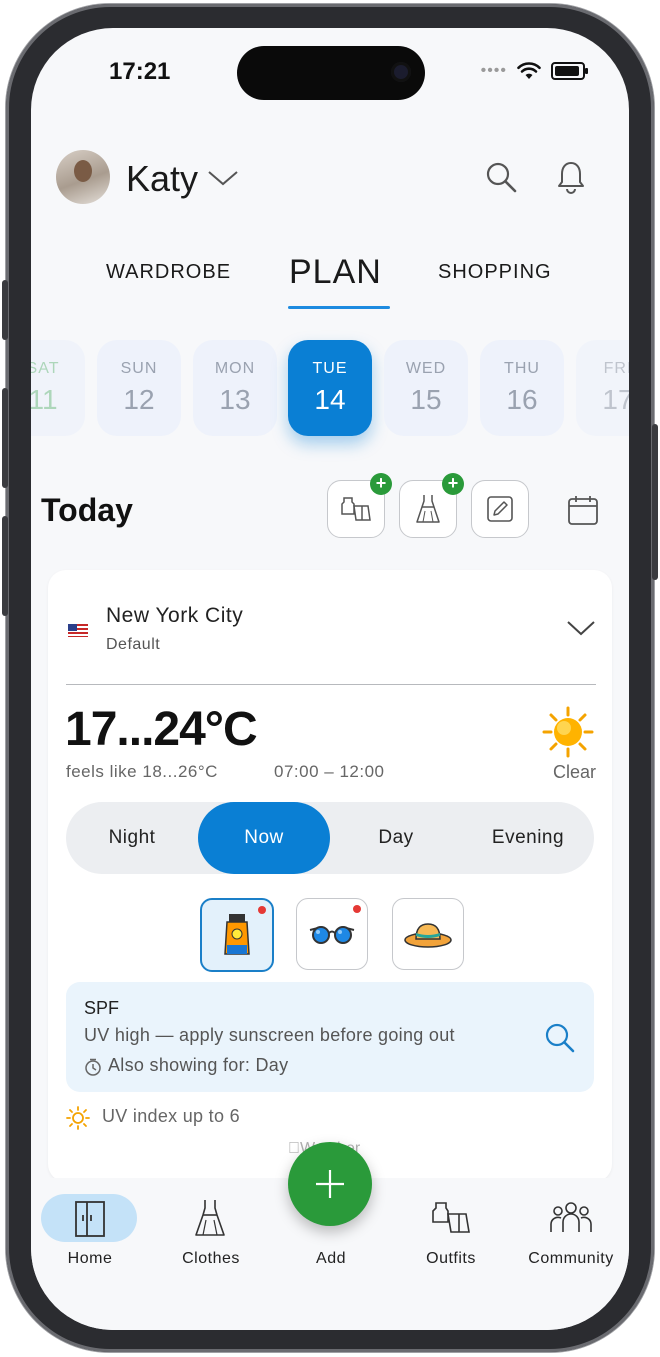 The height and width of the screenshot is (1357, 660). I want to click on tab-wardrobe: WARDROBE, so click(168, 272).